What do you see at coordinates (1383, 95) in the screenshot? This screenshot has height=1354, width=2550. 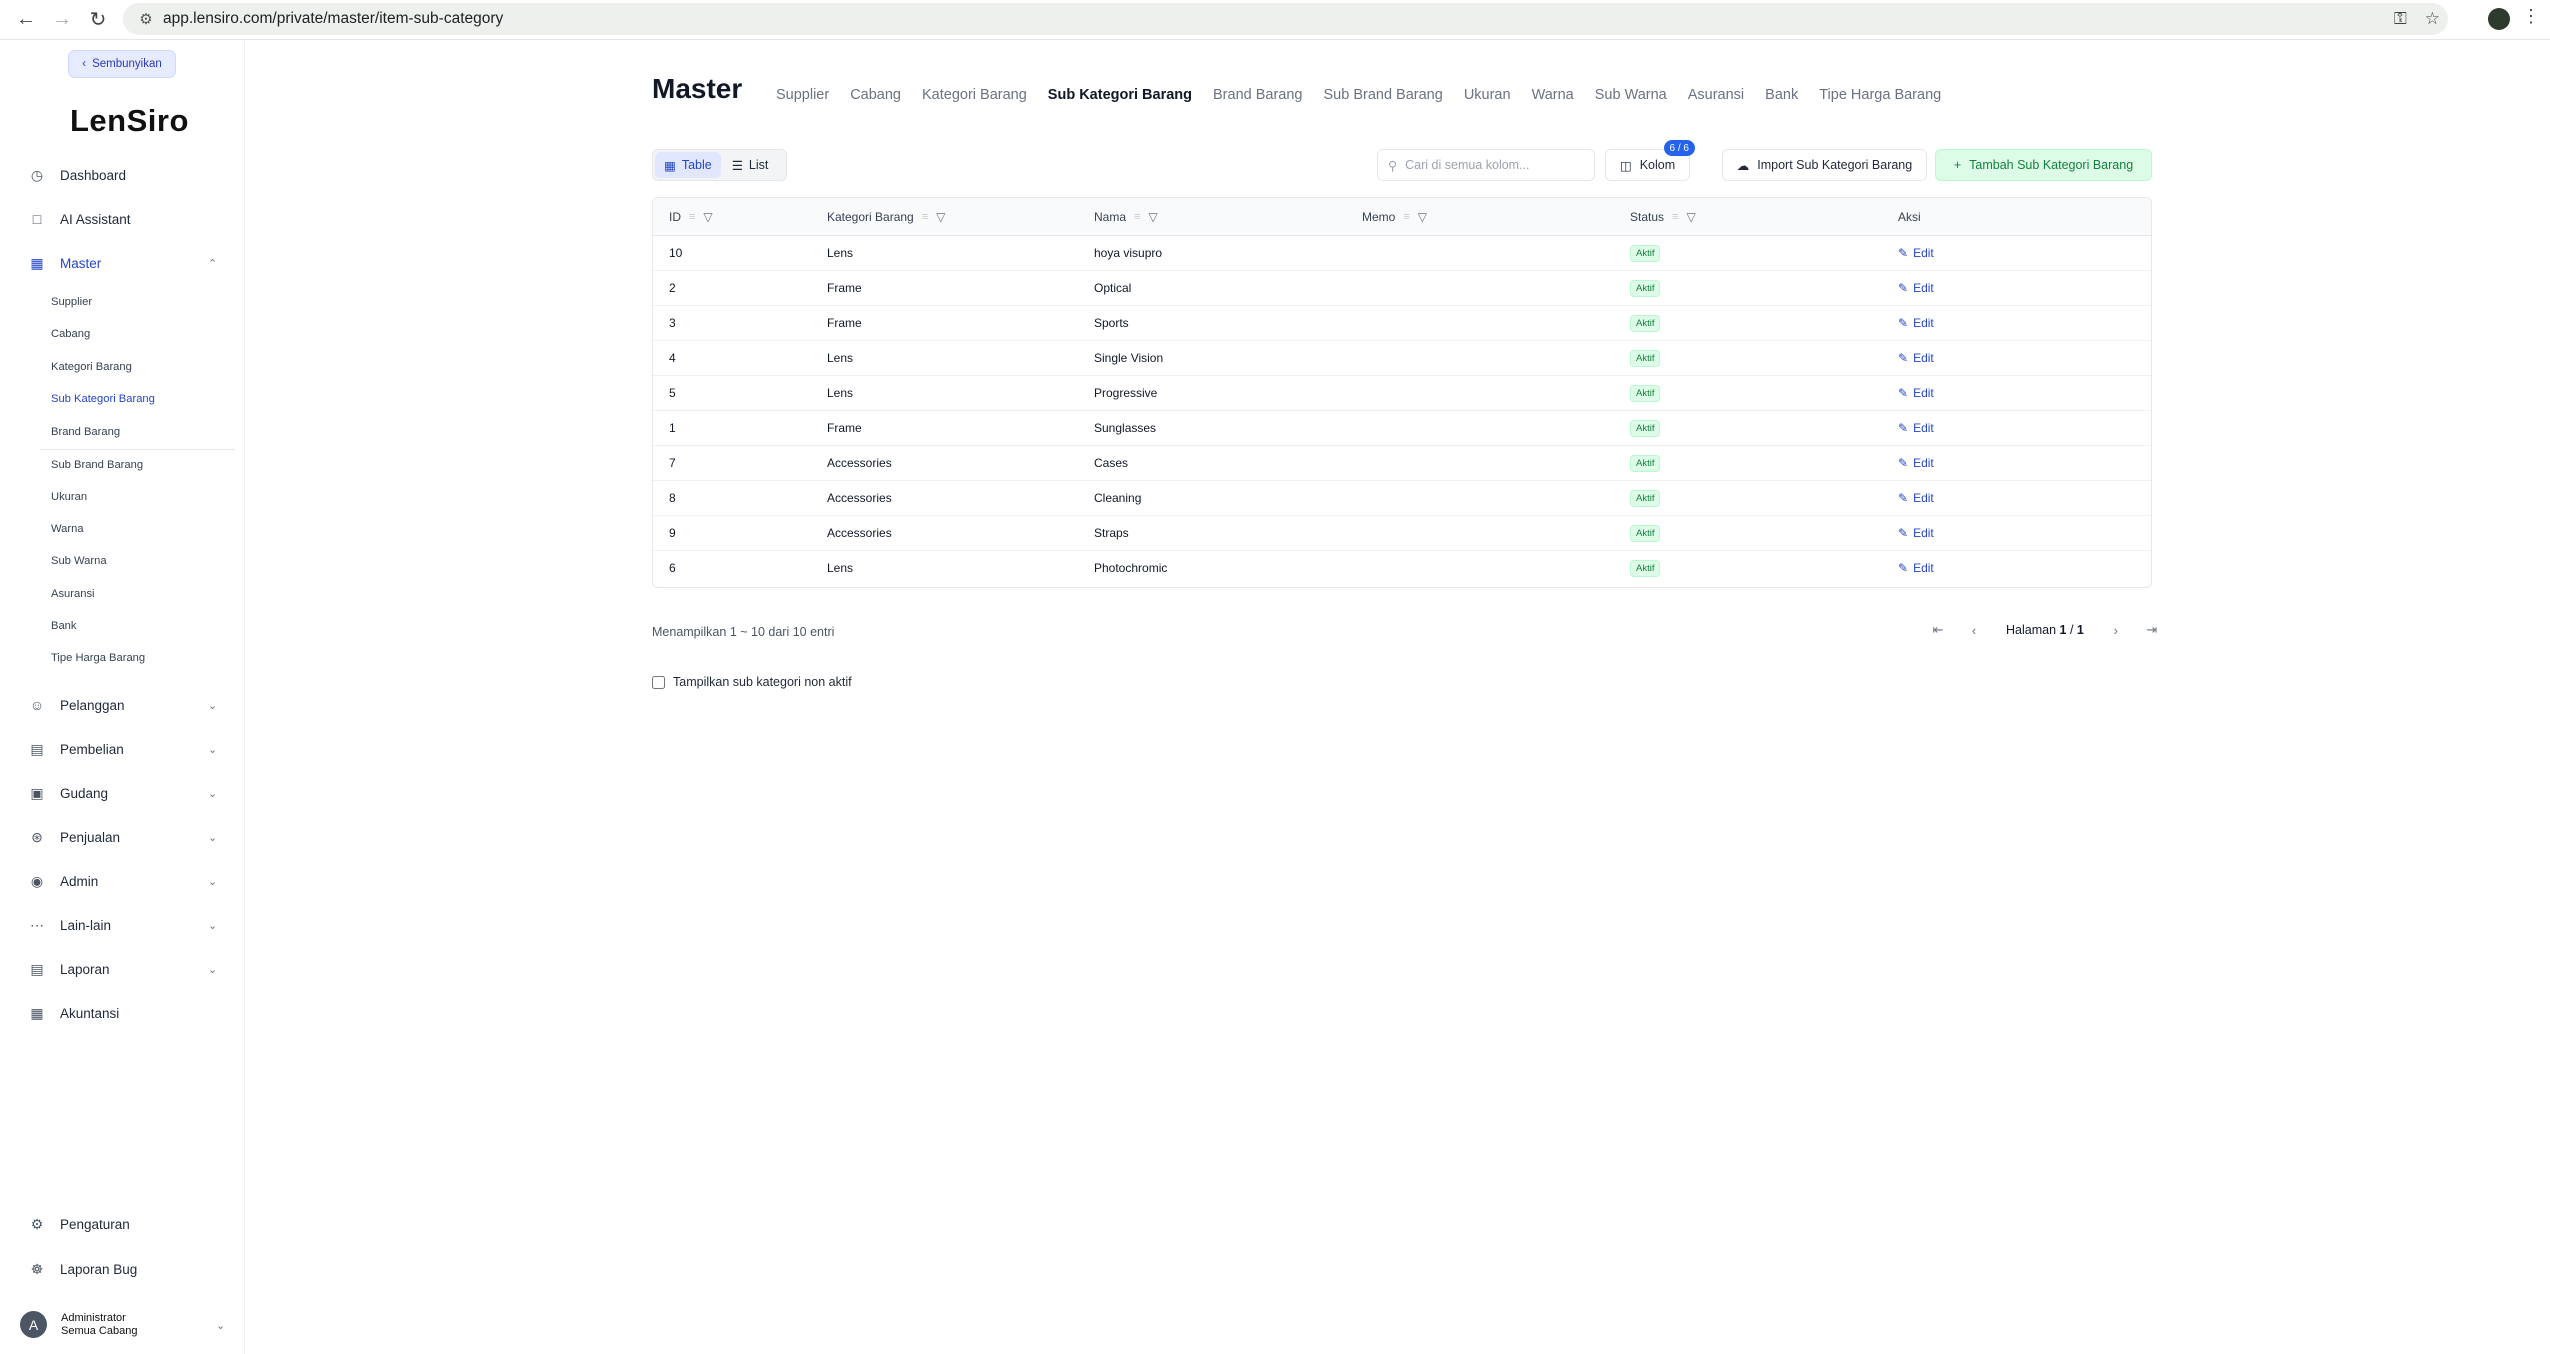 I see `tab-sub-brand-barang: Sub Brand Barang` at bounding box center [1383, 95].